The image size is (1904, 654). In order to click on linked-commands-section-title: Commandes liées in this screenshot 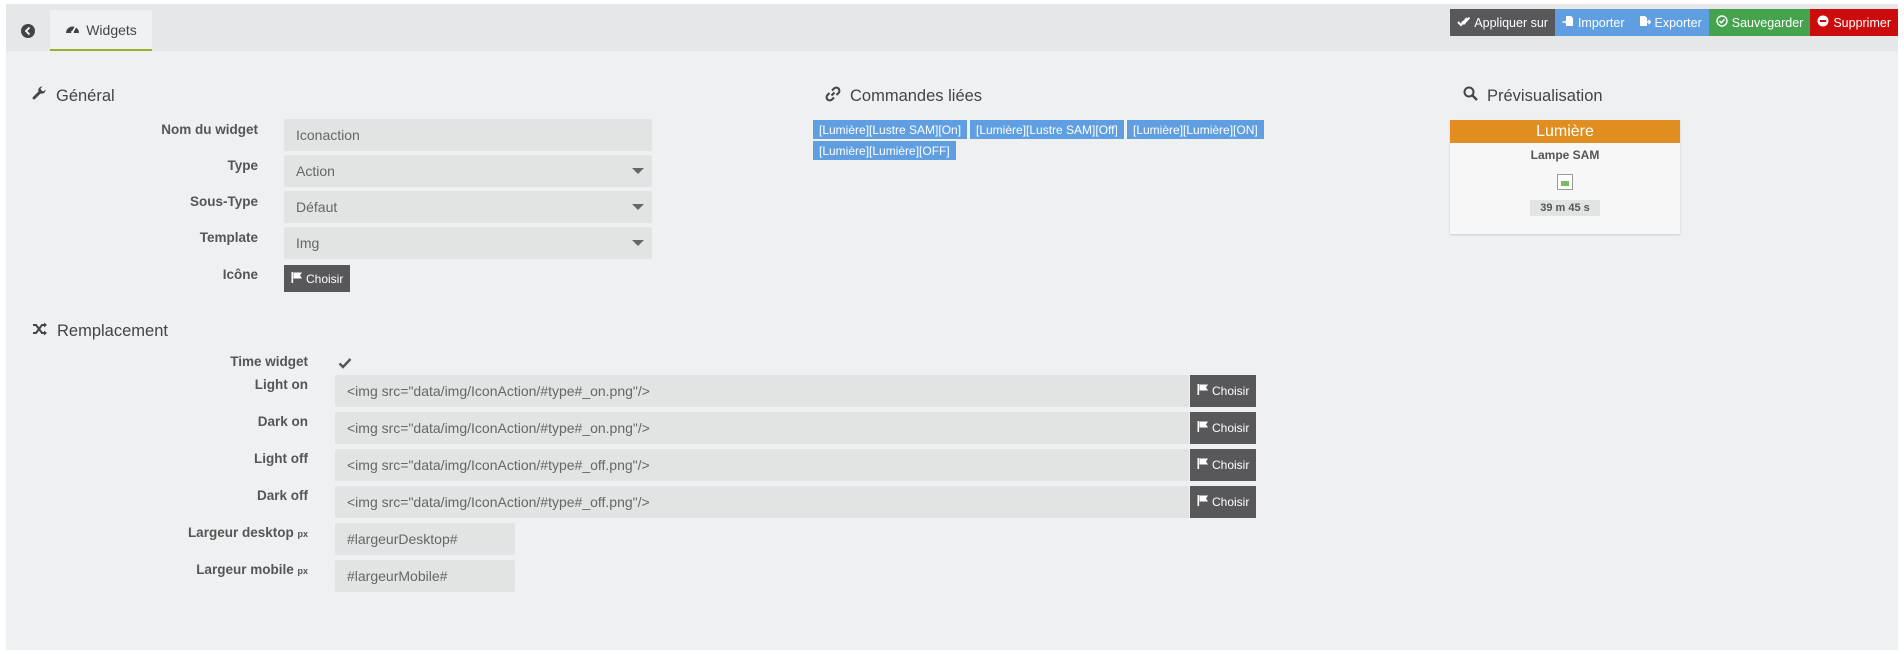, I will do `click(903, 96)`.